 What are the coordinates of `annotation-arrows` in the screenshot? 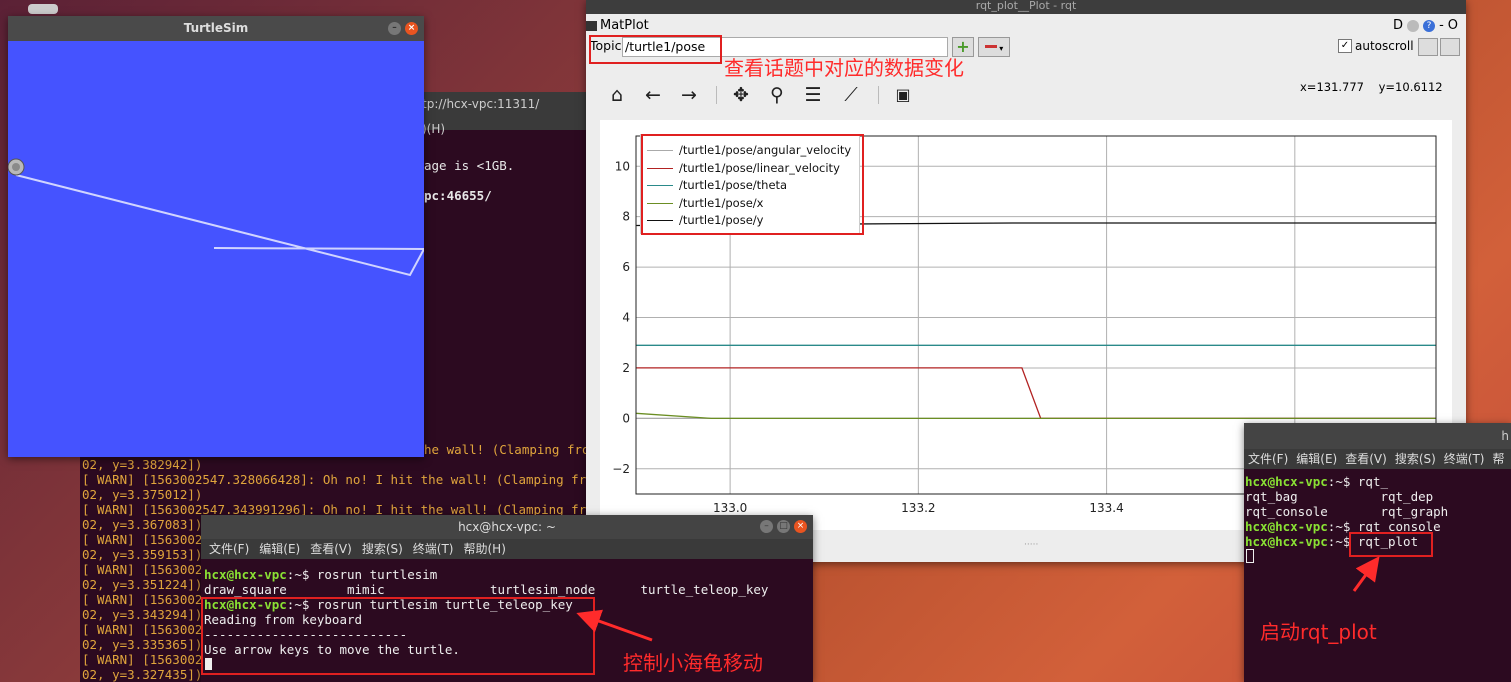 It's located at (978, 599).